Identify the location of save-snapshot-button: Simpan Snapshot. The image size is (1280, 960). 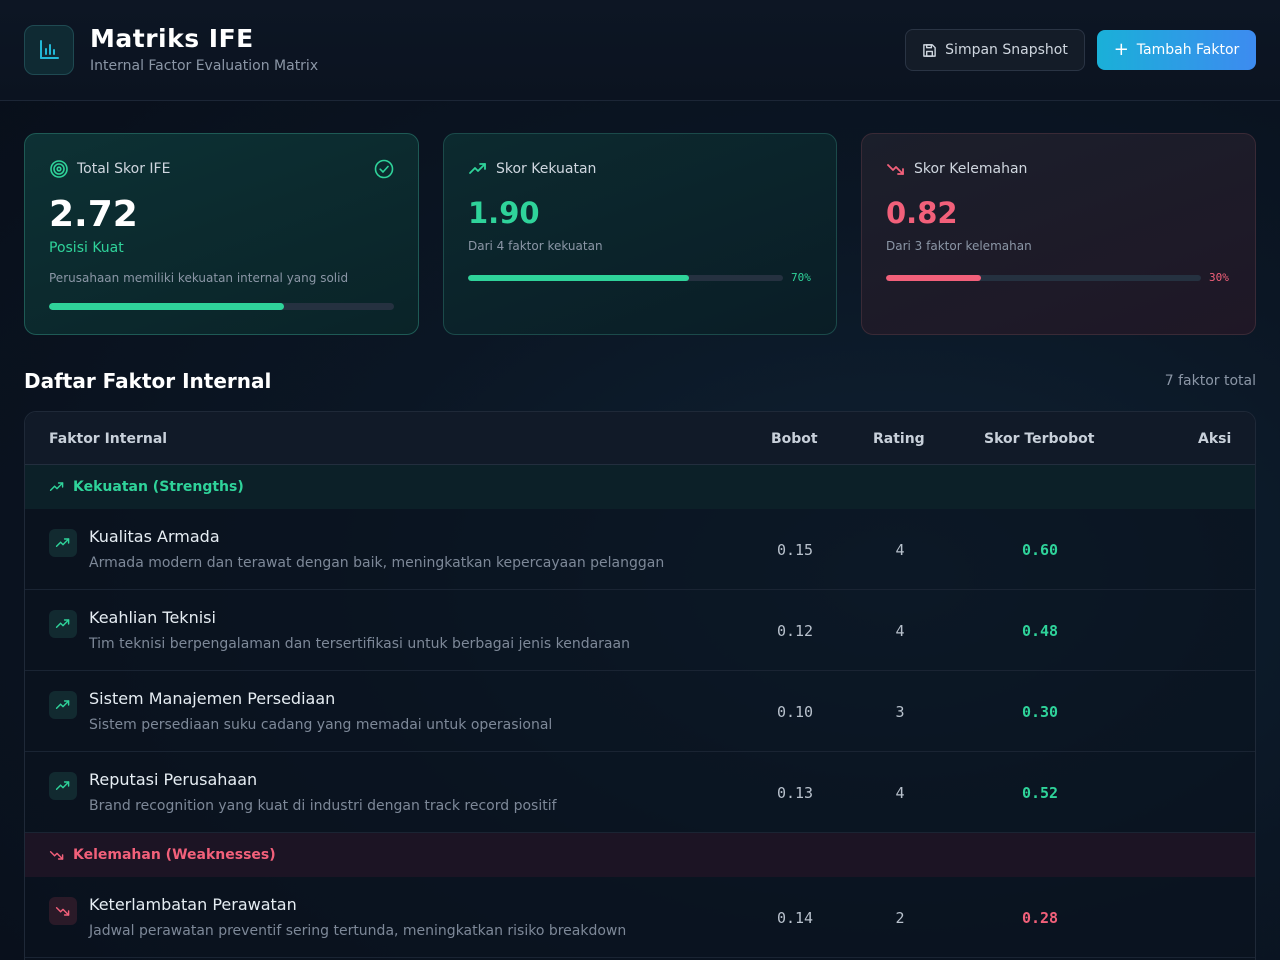
(995, 50).